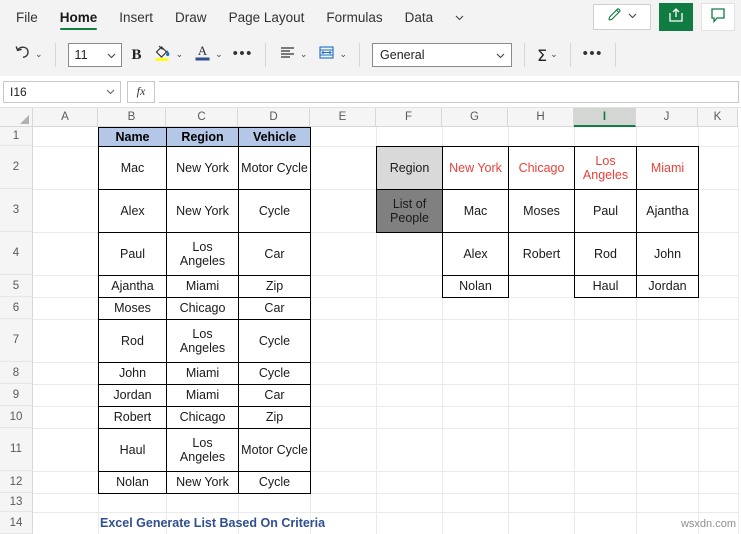 The image size is (741, 534). Describe the element at coordinates (132, 417) in the screenshot. I see `source-cell-name: Robert` at that location.